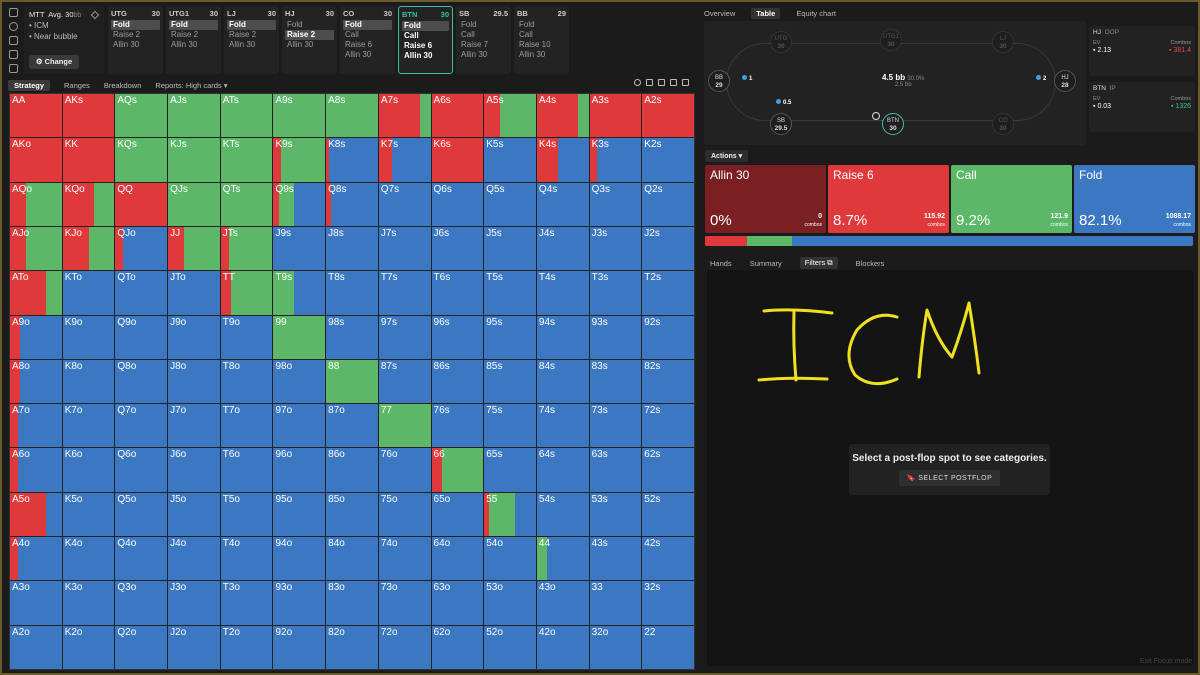  Describe the element at coordinates (36, 559) in the screenshot. I see `hand-cell: A4o` at that location.